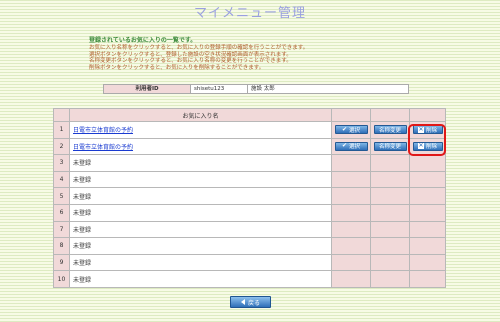  Describe the element at coordinates (390, 115) in the screenshot. I see `header-rename-cell` at that location.